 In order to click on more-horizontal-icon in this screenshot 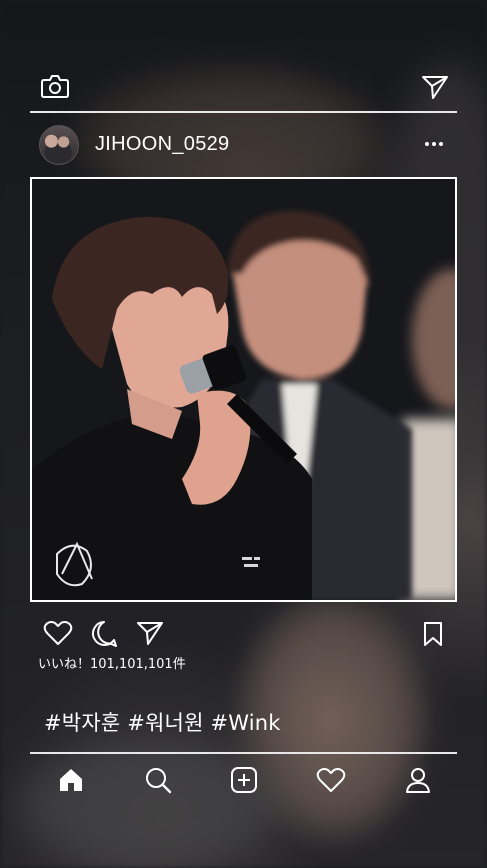, I will do `click(434, 143)`.